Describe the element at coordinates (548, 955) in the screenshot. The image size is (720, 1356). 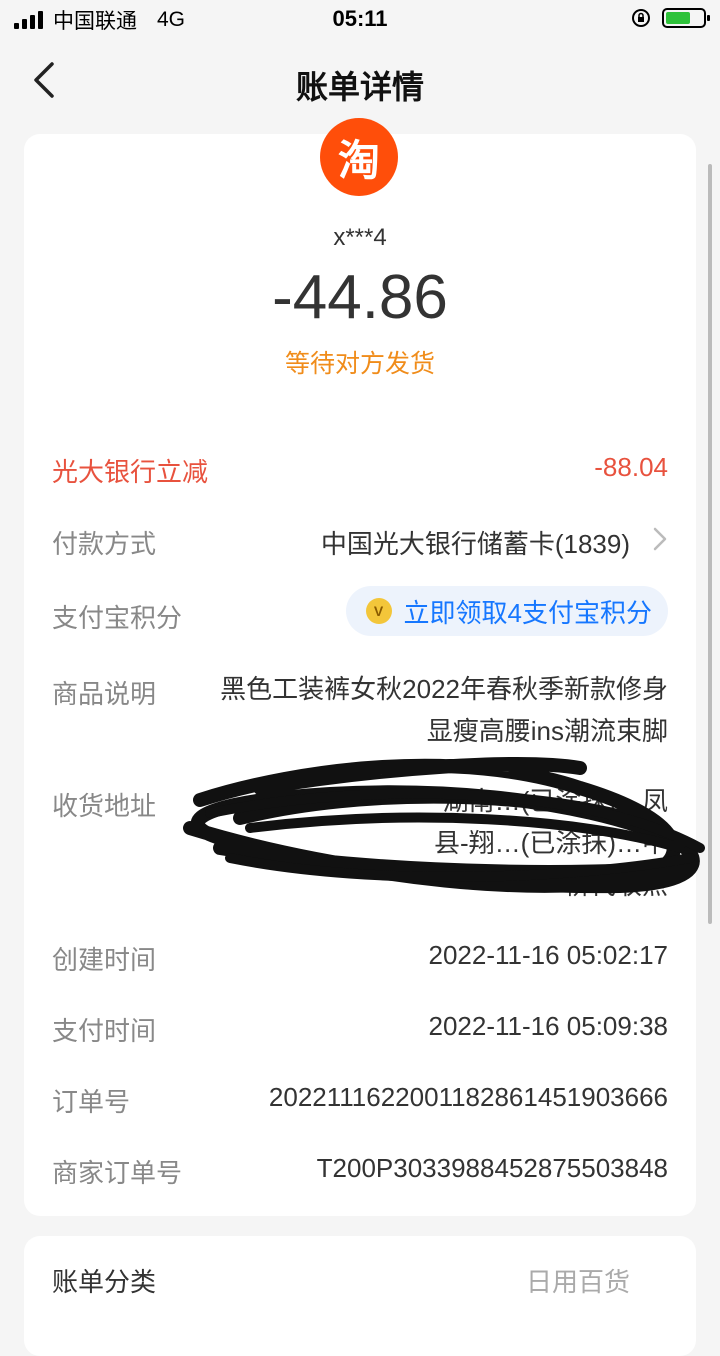
I see `created-time-value: 2022-11-16 05:02:17` at that location.